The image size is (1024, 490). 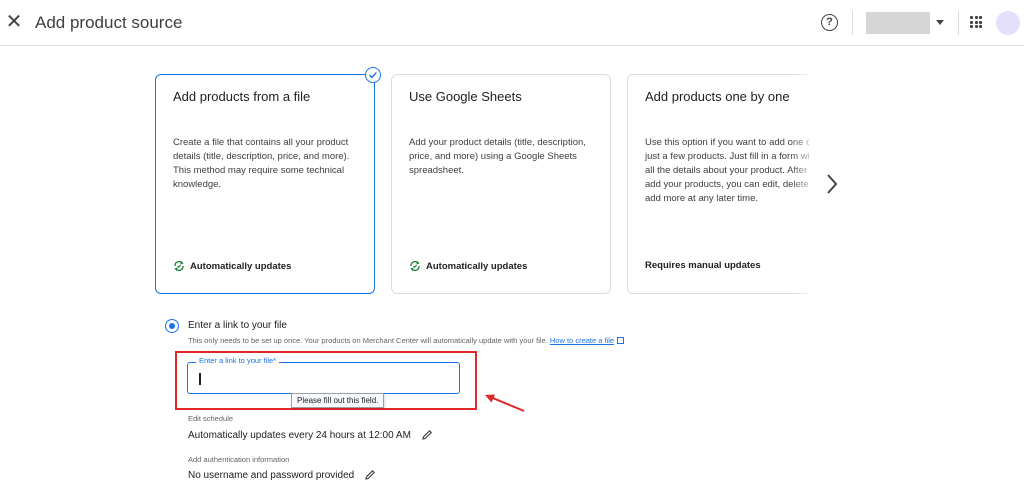 I want to click on link-radio-button, so click(x=172, y=326).